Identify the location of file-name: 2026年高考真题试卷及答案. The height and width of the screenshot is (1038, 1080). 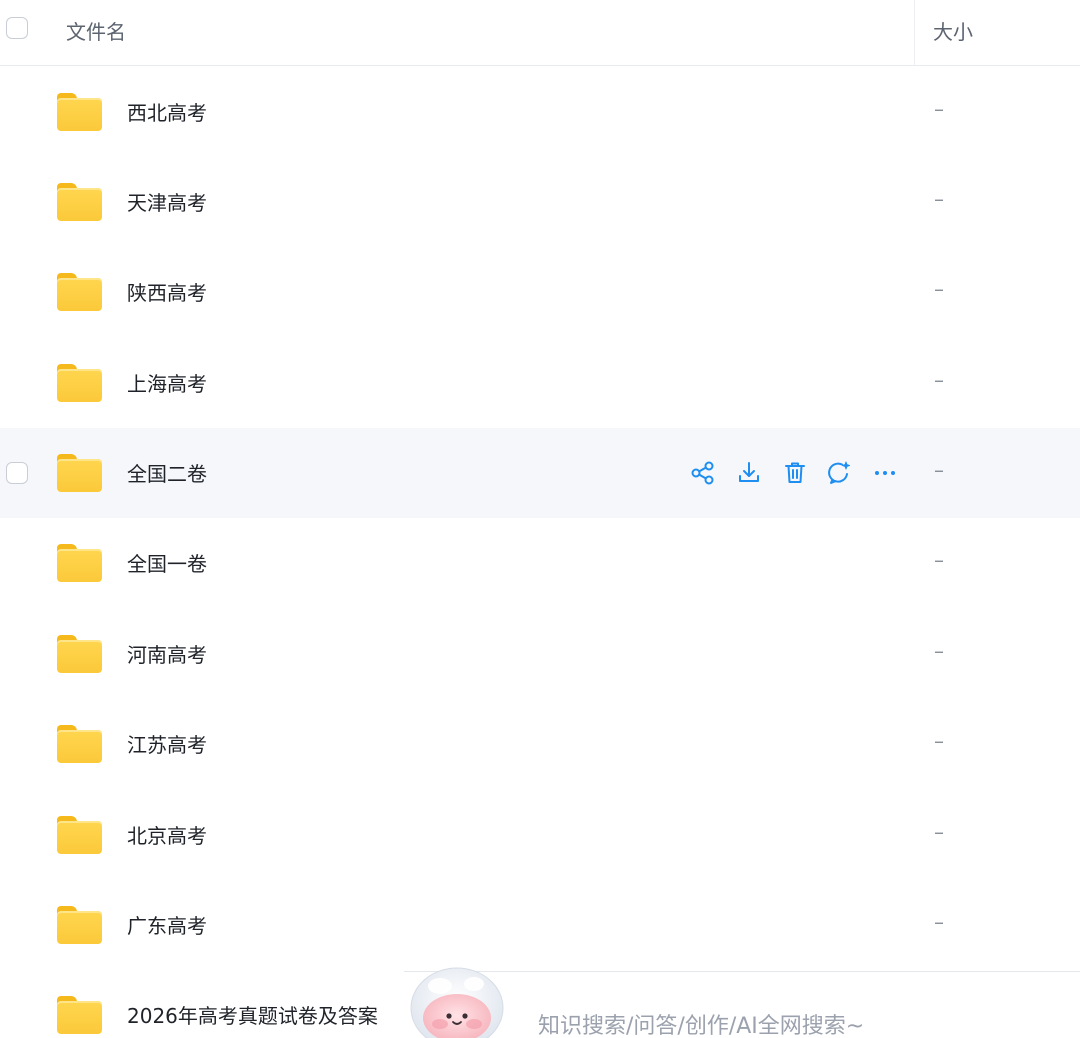
(252, 1014).